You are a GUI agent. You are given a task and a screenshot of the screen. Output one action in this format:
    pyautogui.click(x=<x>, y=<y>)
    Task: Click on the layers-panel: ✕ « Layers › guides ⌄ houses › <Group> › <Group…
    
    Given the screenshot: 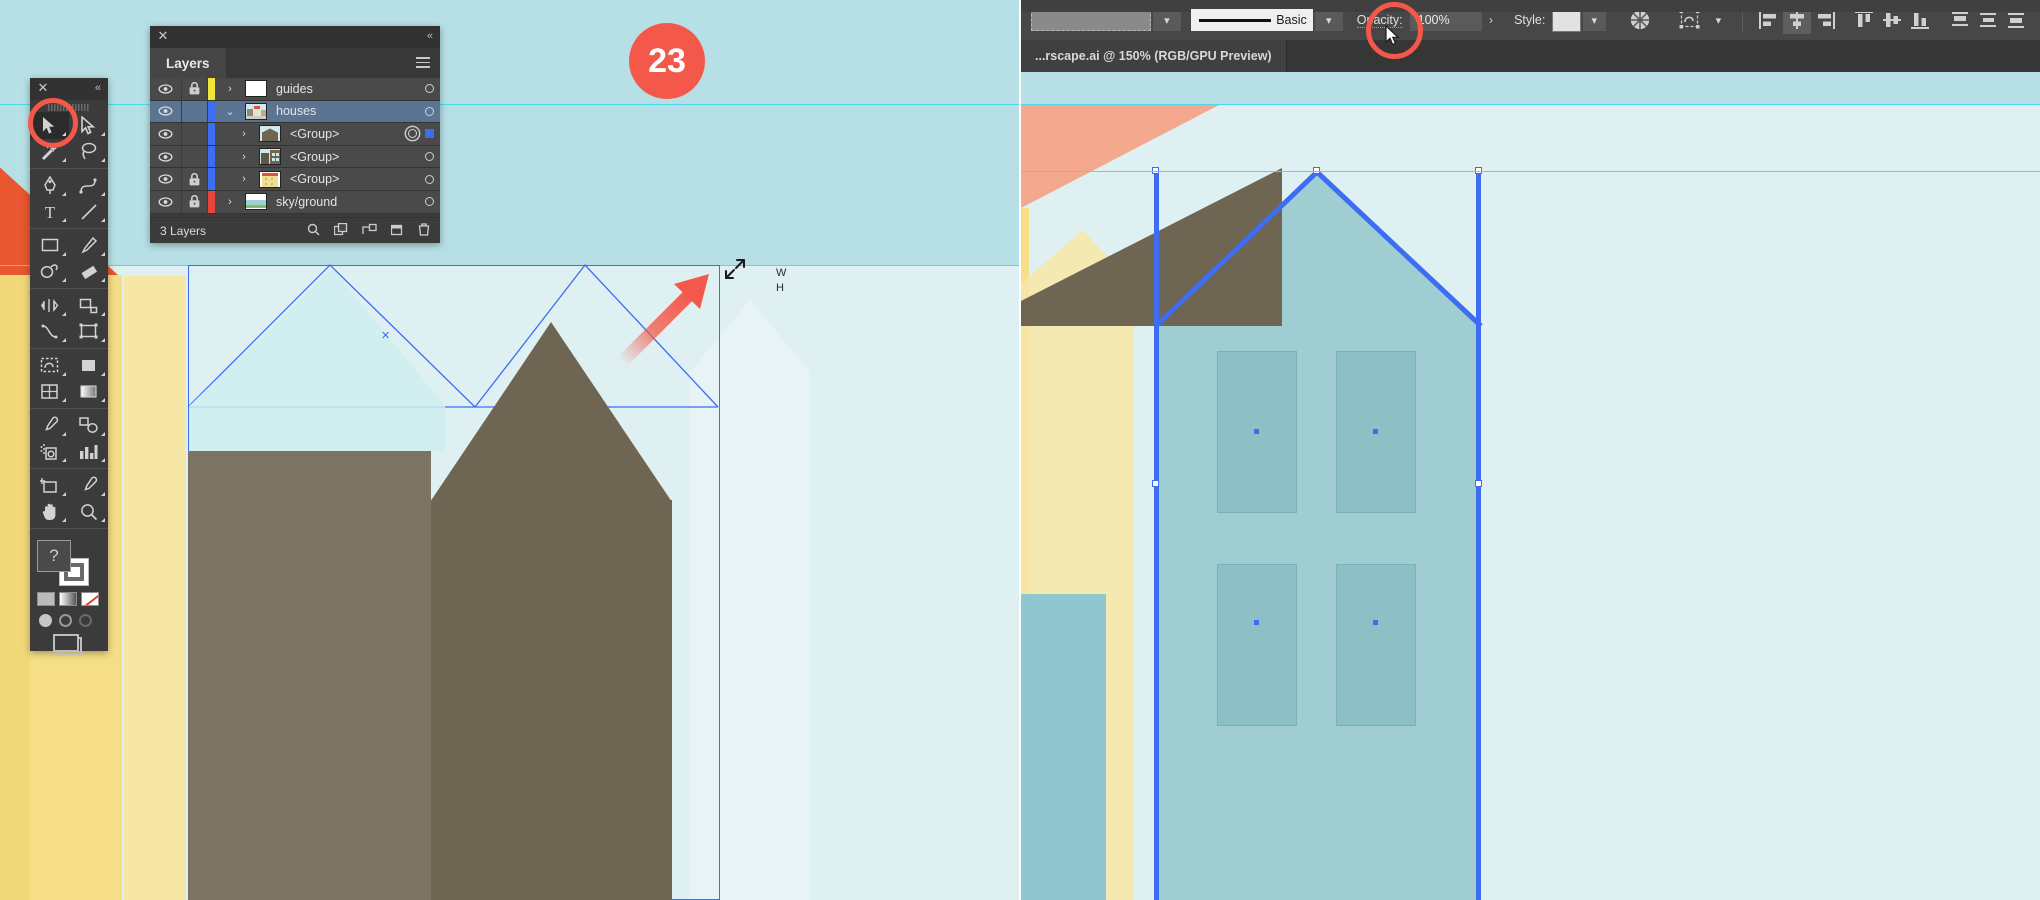 What is the action you would take?
    pyautogui.click(x=295, y=134)
    